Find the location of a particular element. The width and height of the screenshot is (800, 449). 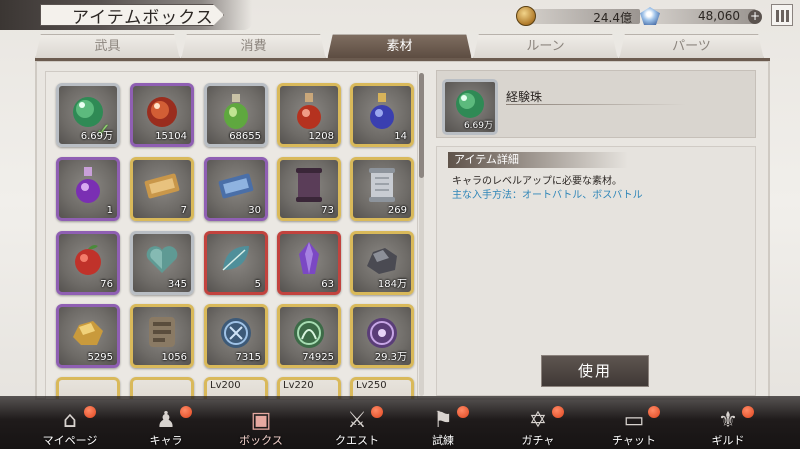

hexagram-icon: ✡ is located at coordinates (538, 420).